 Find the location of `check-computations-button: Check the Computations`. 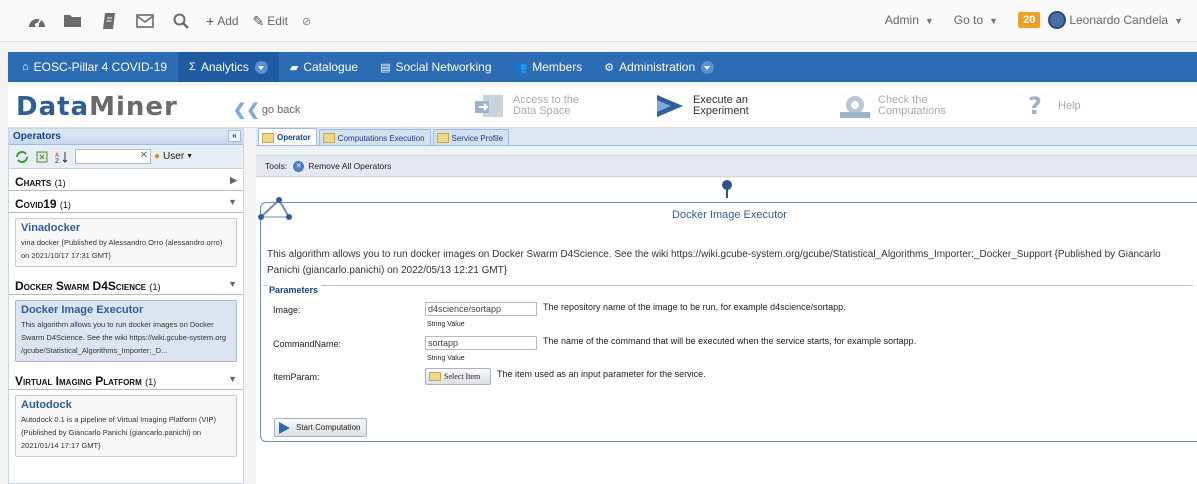

check-computations-button: Check the Computations is located at coordinates (892, 106).